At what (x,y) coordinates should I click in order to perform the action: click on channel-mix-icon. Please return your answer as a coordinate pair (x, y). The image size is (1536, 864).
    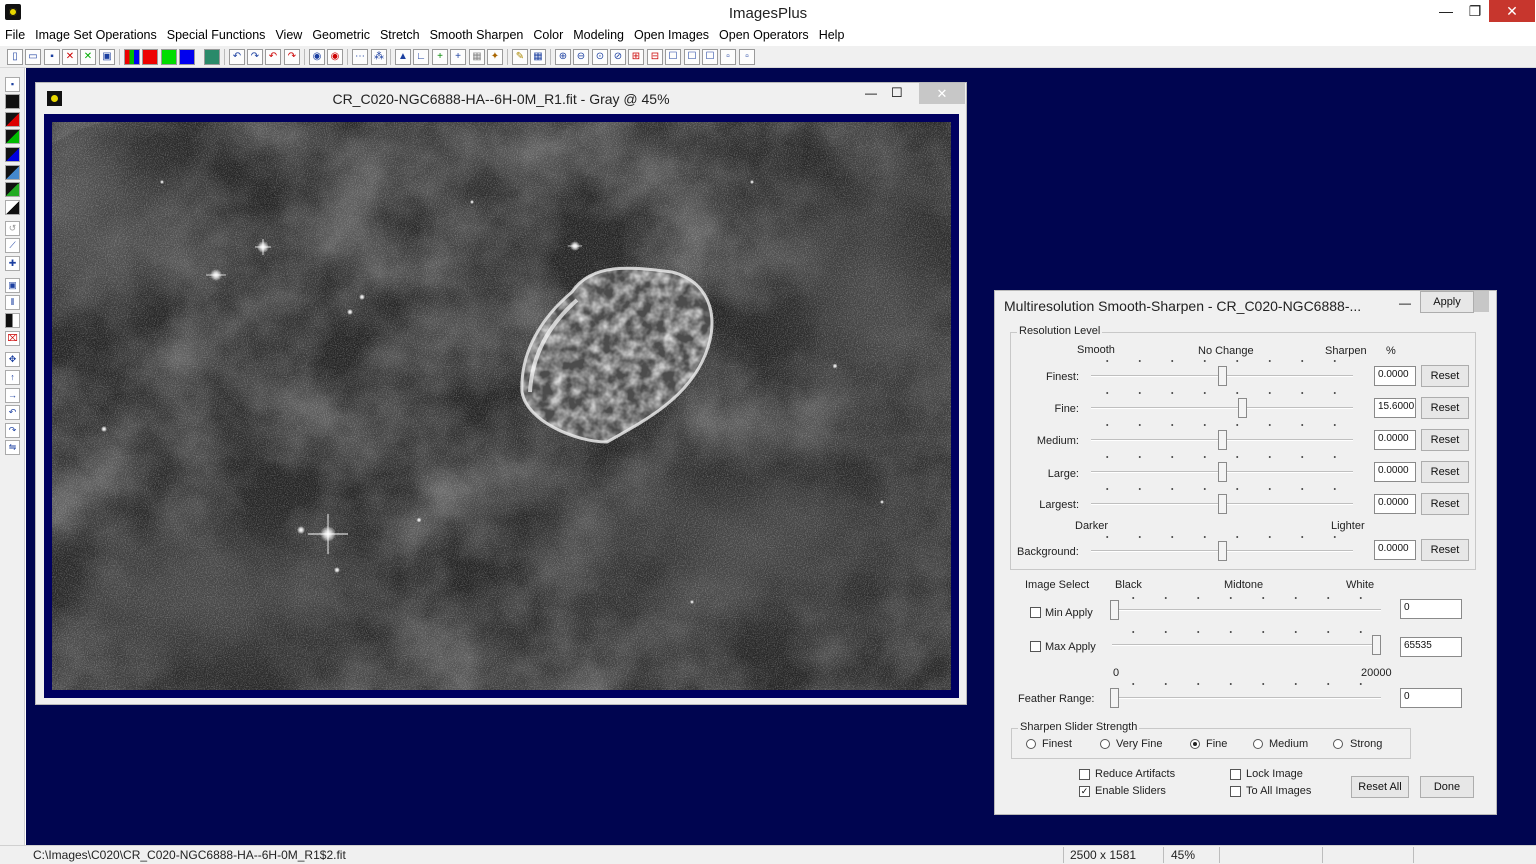
    Looking at the image, I should click on (12, 189).